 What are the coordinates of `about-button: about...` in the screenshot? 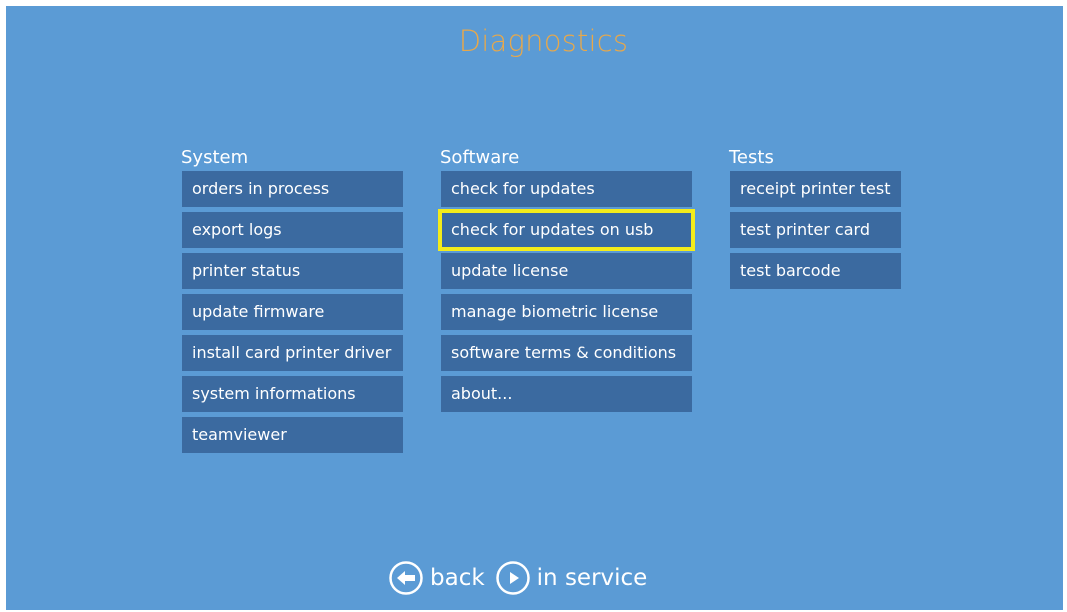 It's located at (566, 394).